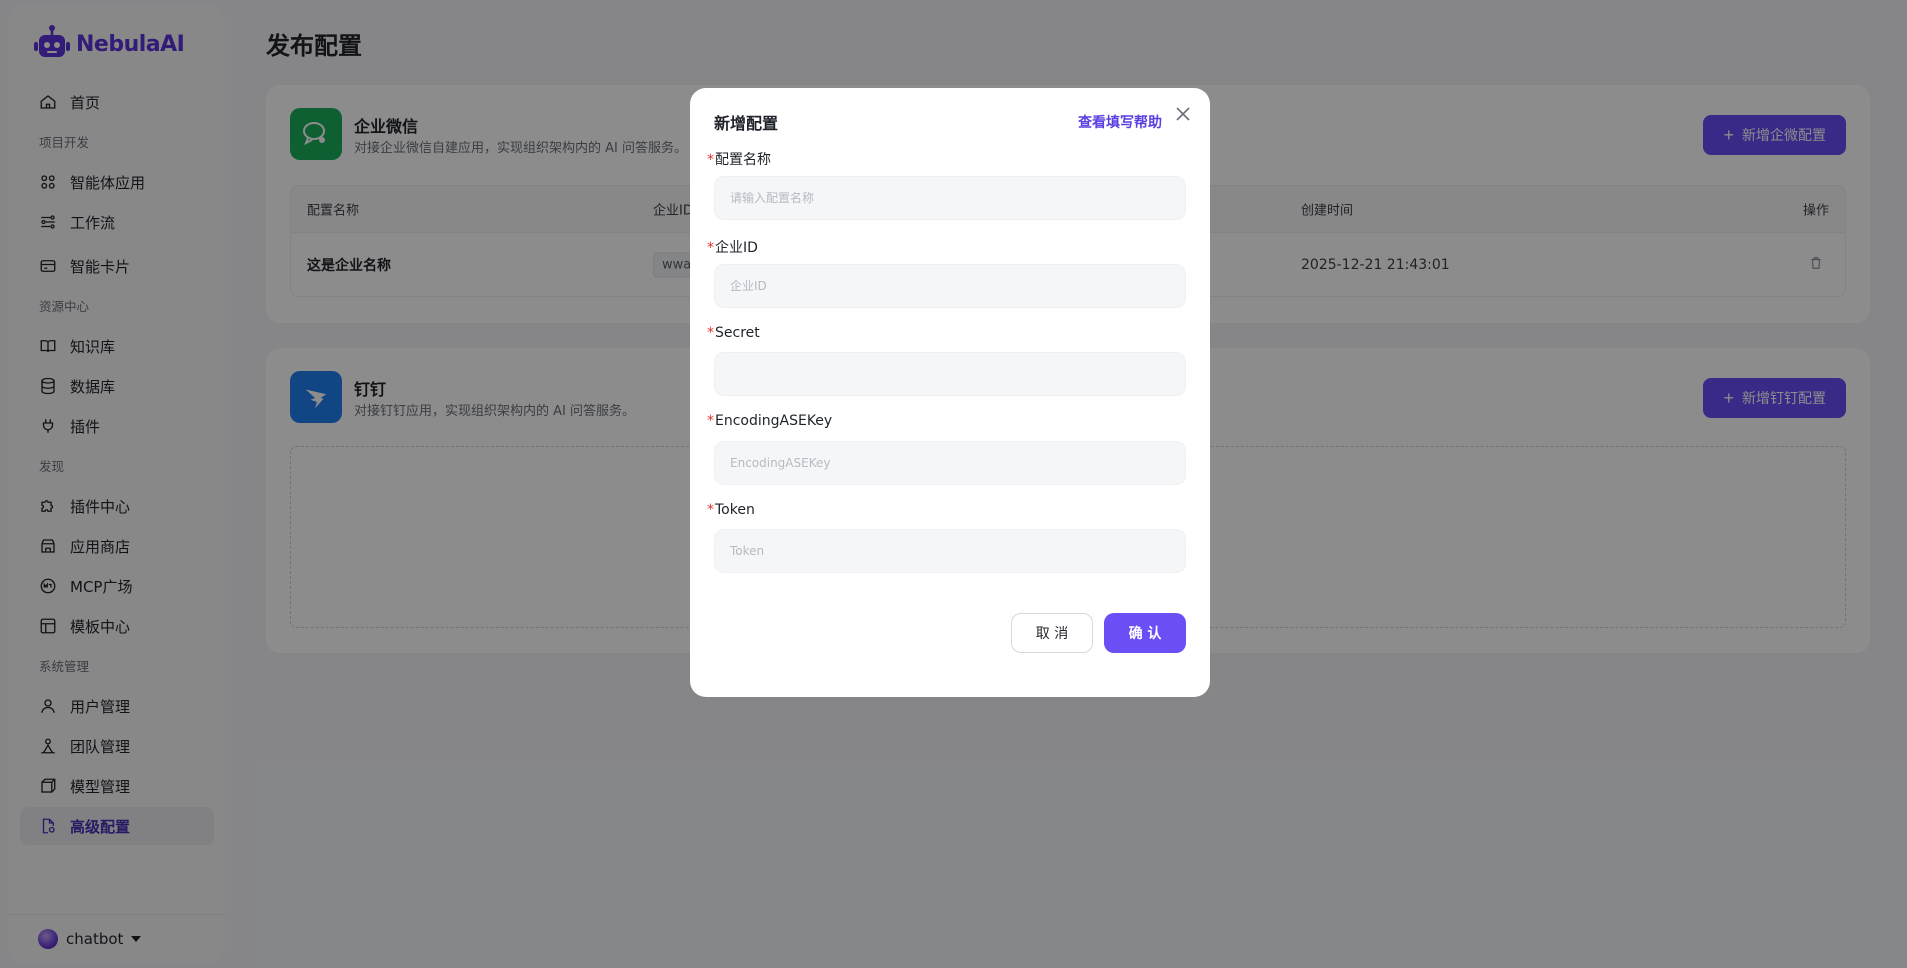 The height and width of the screenshot is (968, 1907). I want to click on field-label-encoding-key: *EncodingASEKey, so click(770, 421).